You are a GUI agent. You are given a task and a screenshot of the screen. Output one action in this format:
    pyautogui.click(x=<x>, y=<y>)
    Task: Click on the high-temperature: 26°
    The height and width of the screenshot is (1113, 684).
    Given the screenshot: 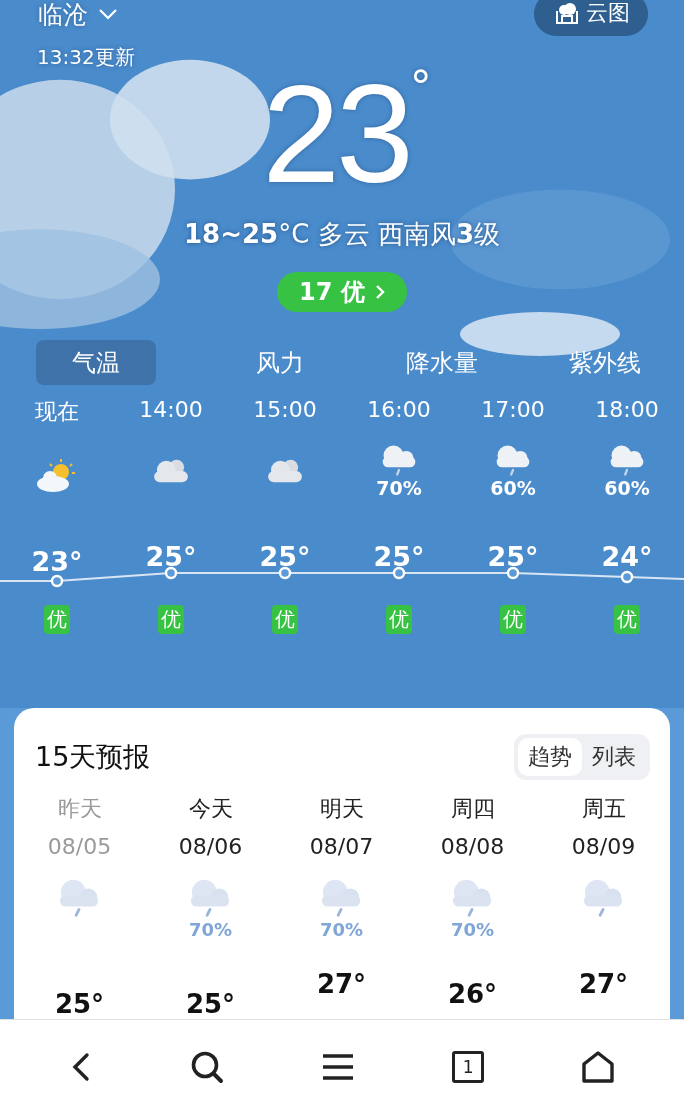 What is the action you would take?
    pyautogui.click(x=472, y=994)
    